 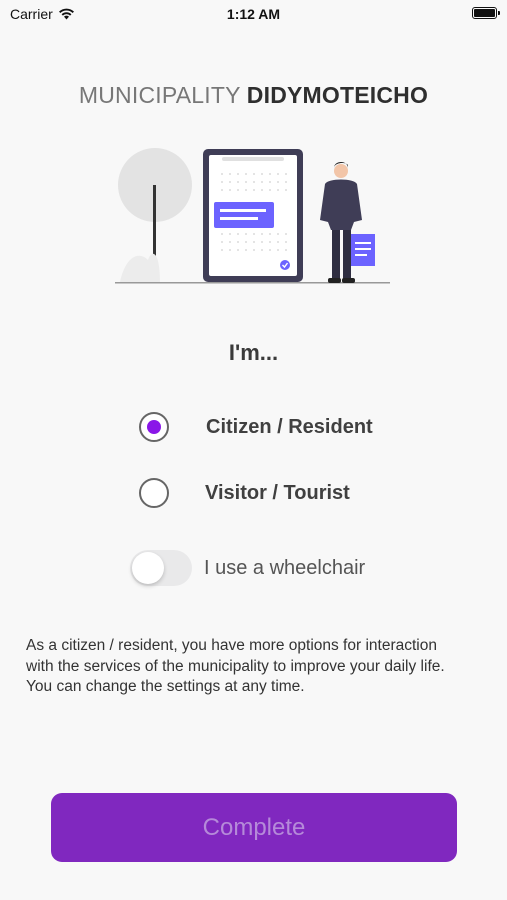 I want to click on person-legs-right, so click(x=347, y=255).